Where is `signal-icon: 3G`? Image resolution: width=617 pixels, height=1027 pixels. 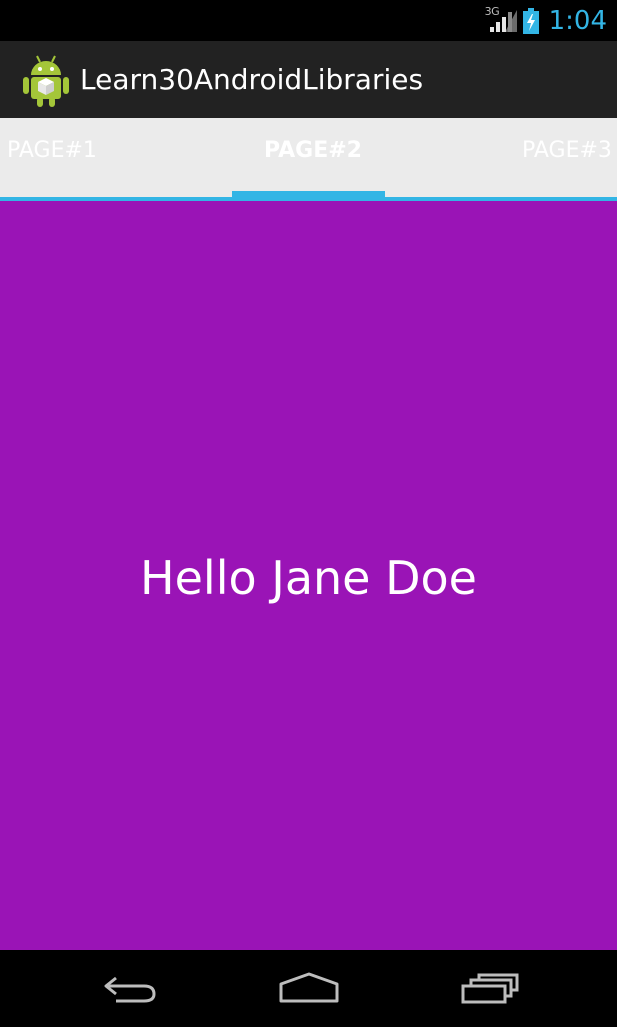
signal-icon: 3G is located at coordinates (501, 20).